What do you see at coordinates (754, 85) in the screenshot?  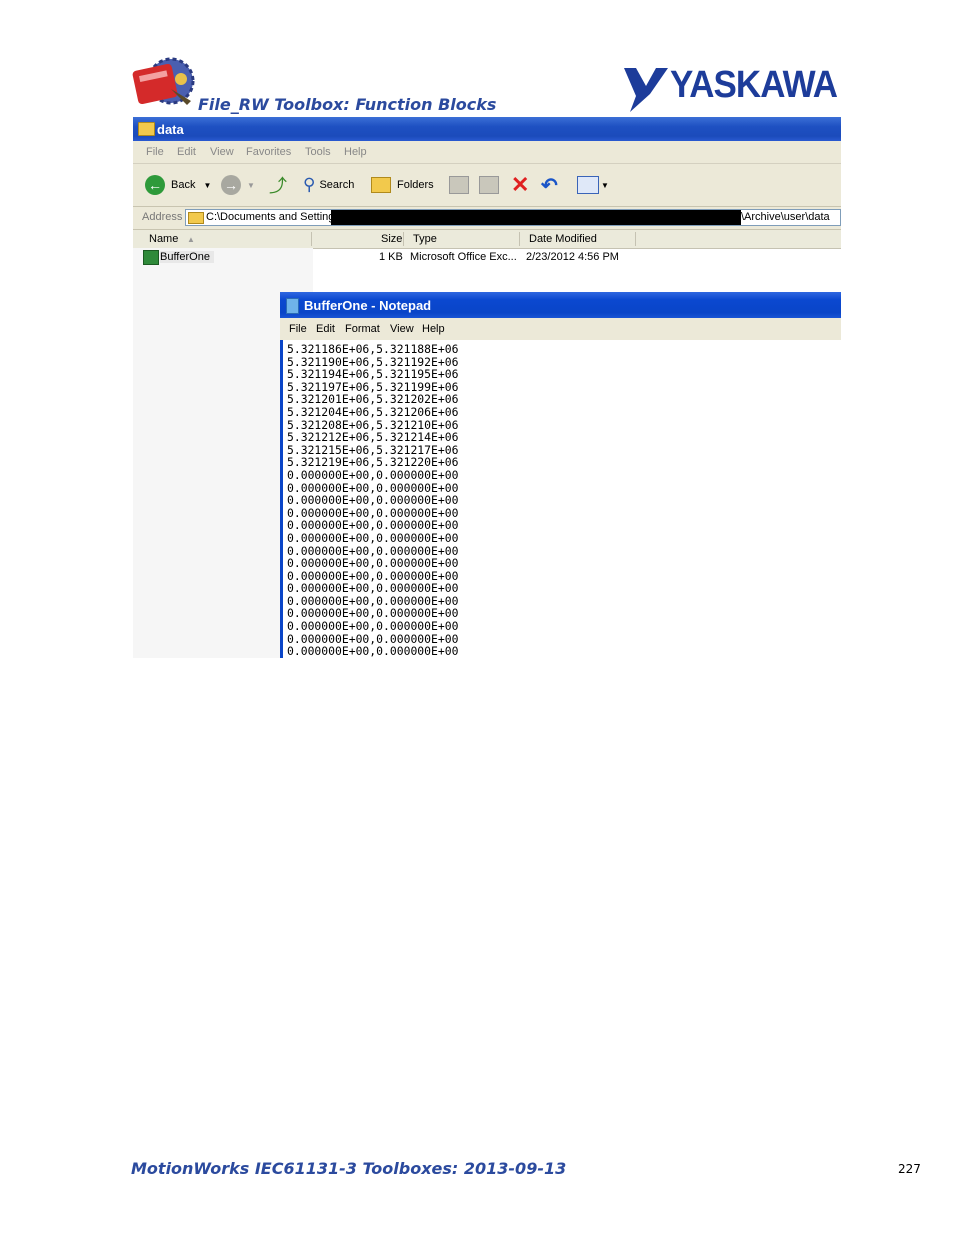 I see `brand-wordmark: YASKAWA` at bounding box center [754, 85].